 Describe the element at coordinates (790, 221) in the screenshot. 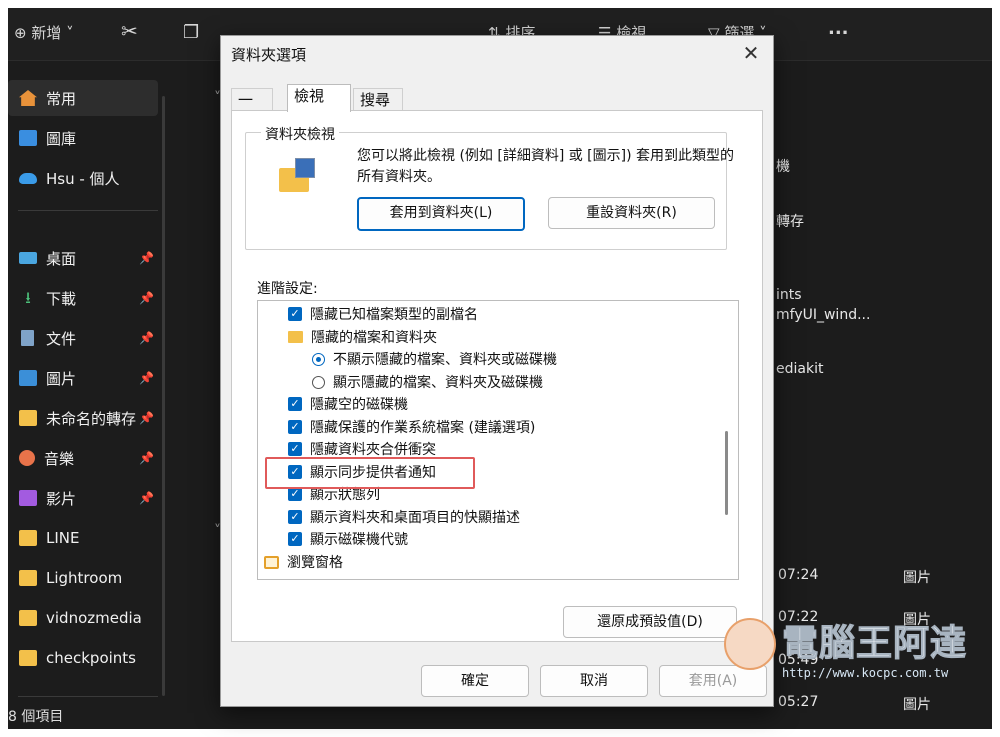

I see `file-name: 轉存` at that location.